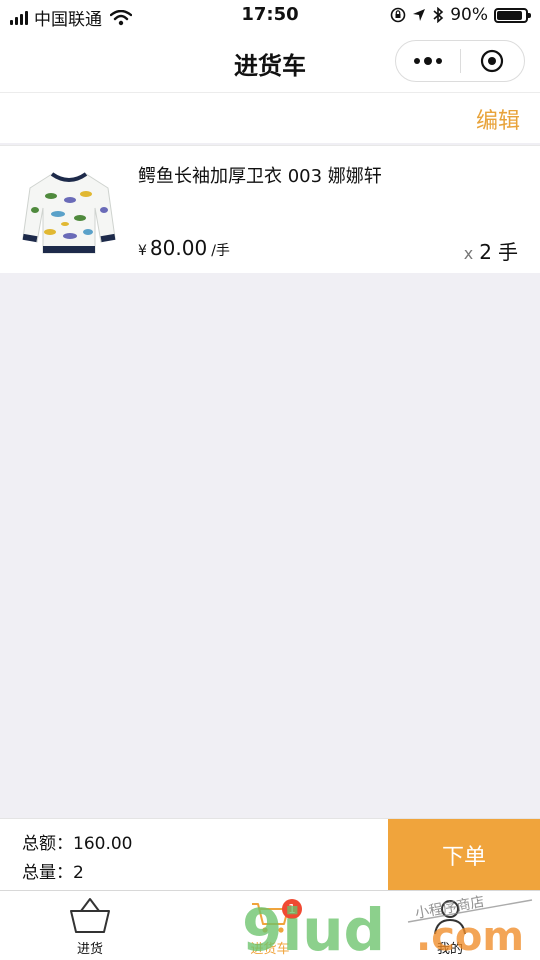 This screenshot has height=960, width=540. What do you see at coordinates (468, 253) in the screenshot?
I see `quantity-prefix: x` at bounding box center [468, 253].